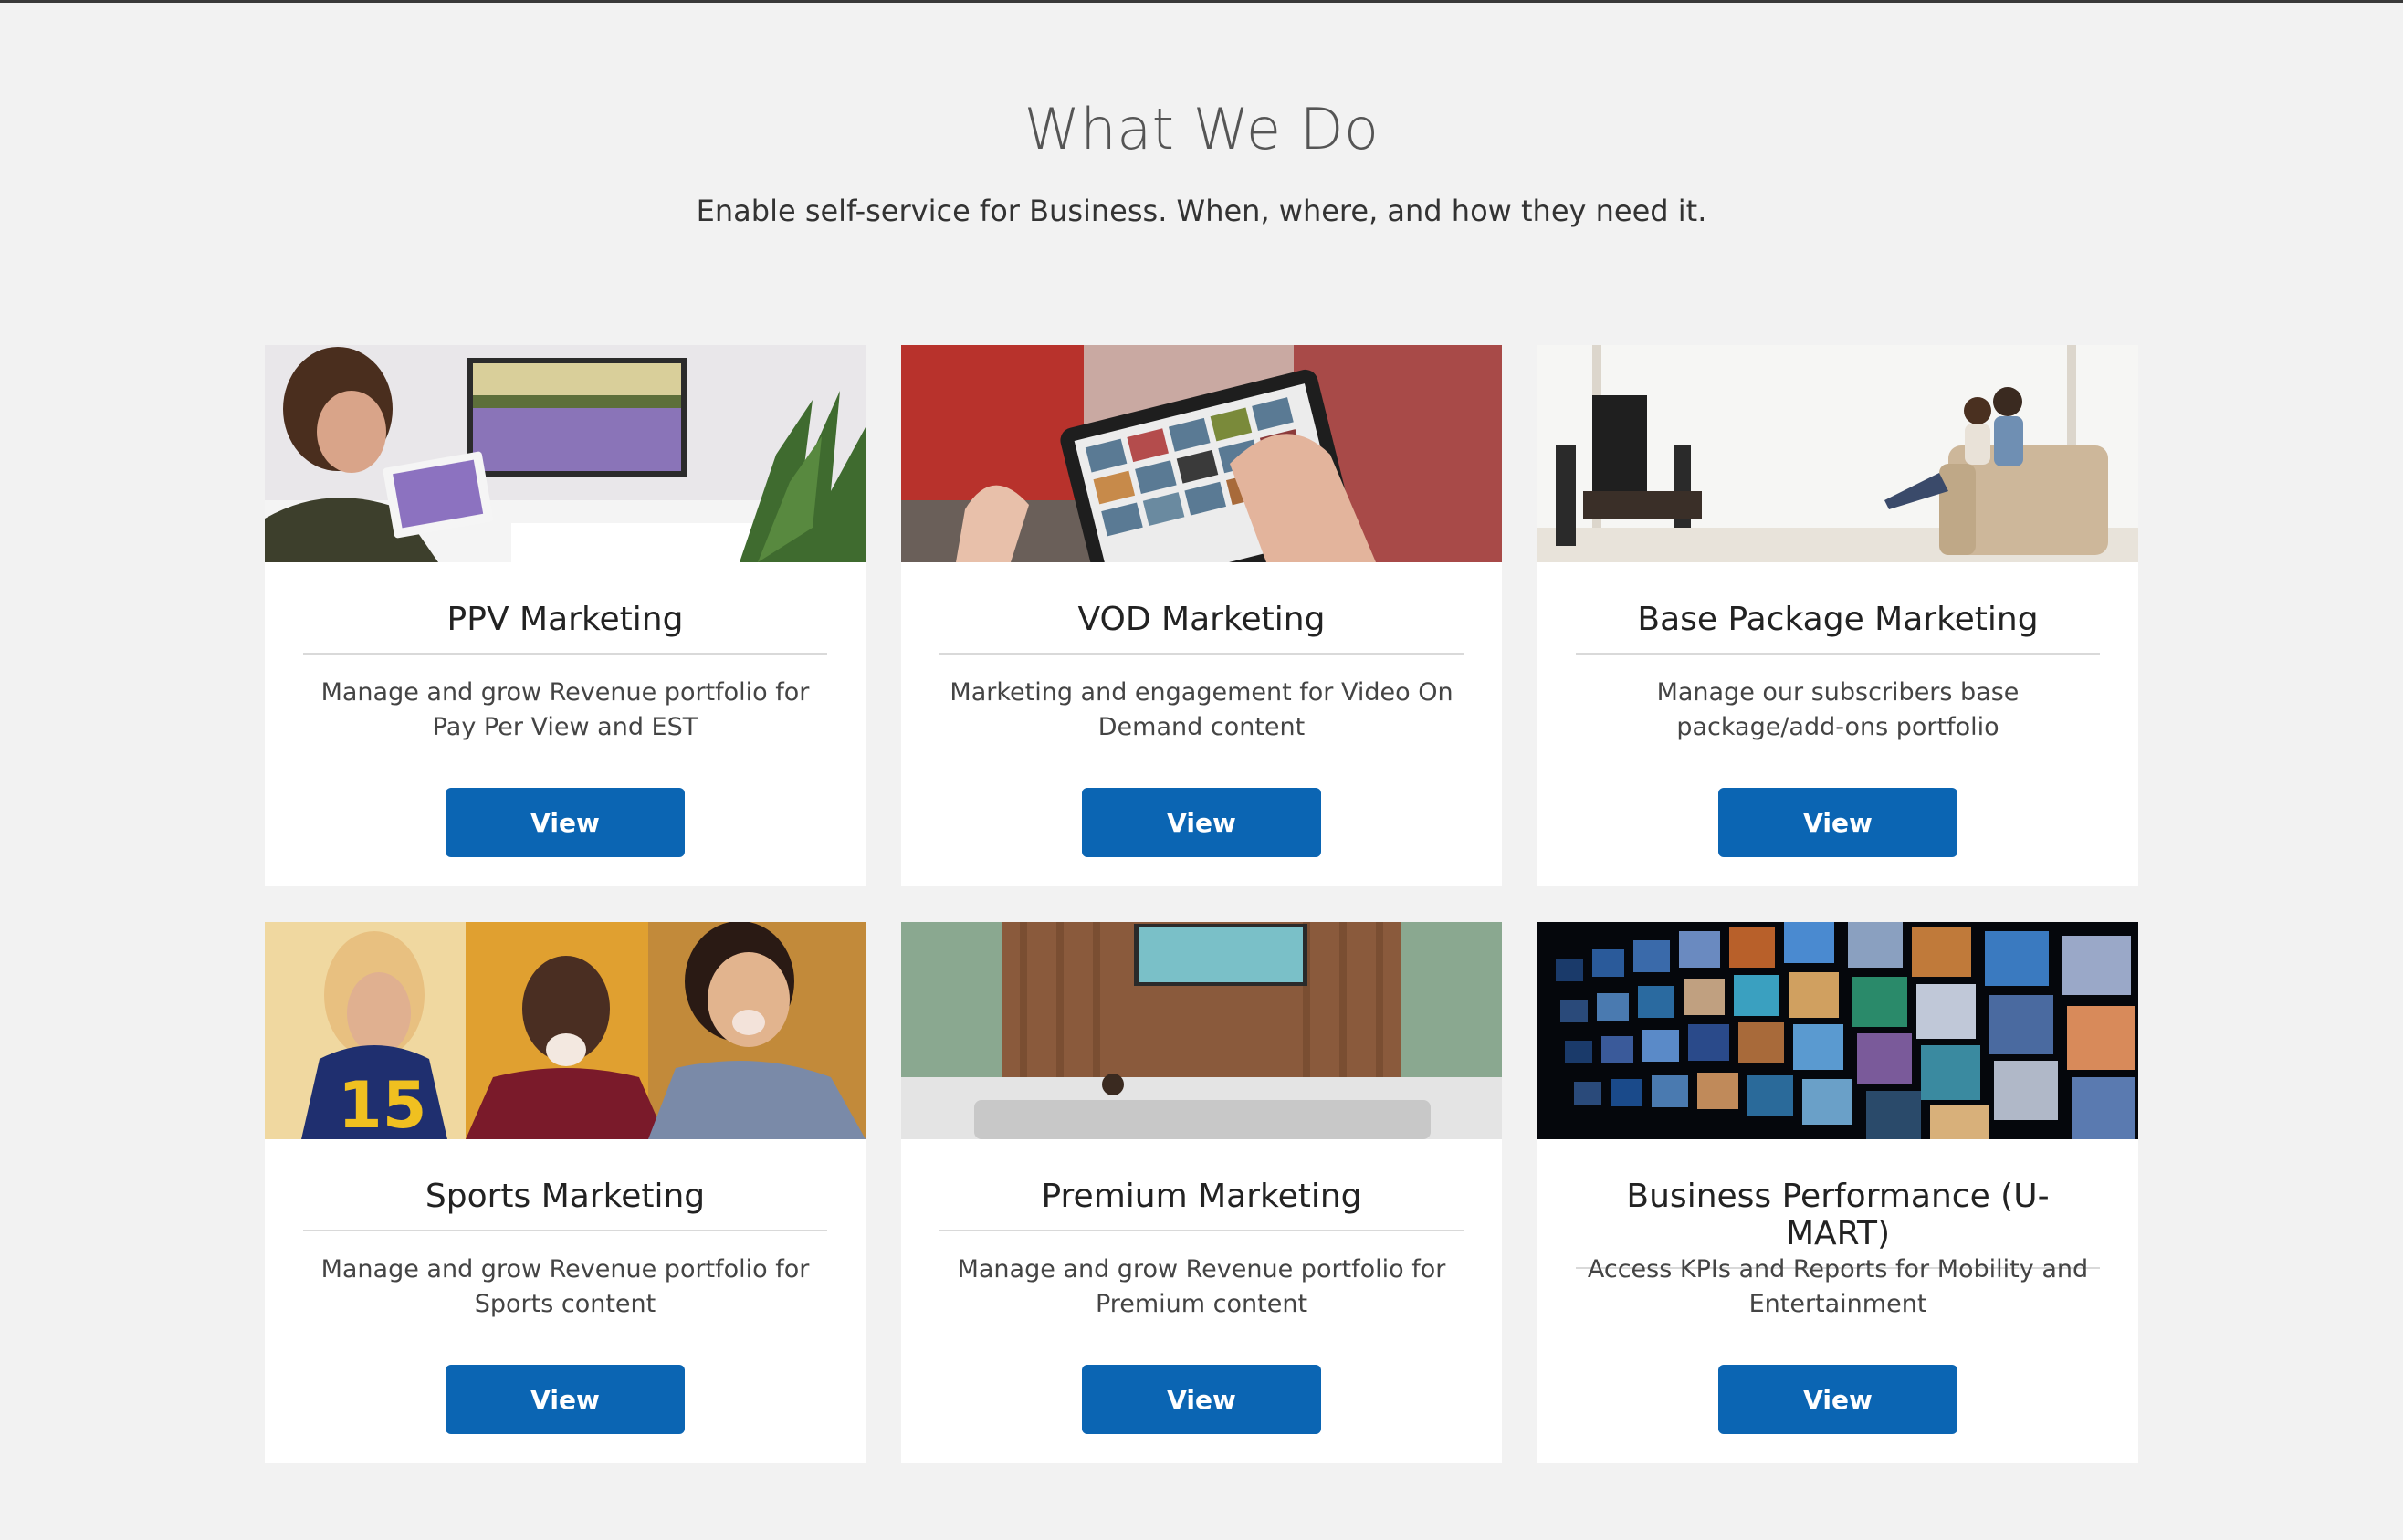 This screenshot has height=1540, width=2403. I want to click on view-button-ppv: View, so click(565, 822).